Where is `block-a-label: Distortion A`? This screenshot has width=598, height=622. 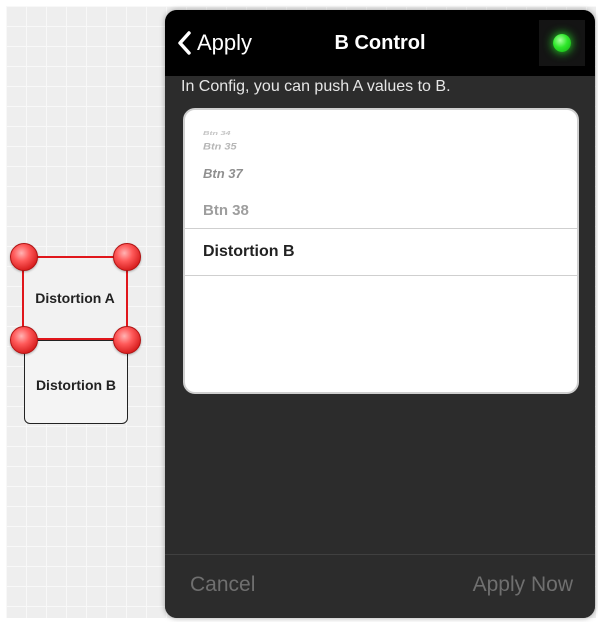 block-a-label: Distortion A is located at coordinates (75, 298).